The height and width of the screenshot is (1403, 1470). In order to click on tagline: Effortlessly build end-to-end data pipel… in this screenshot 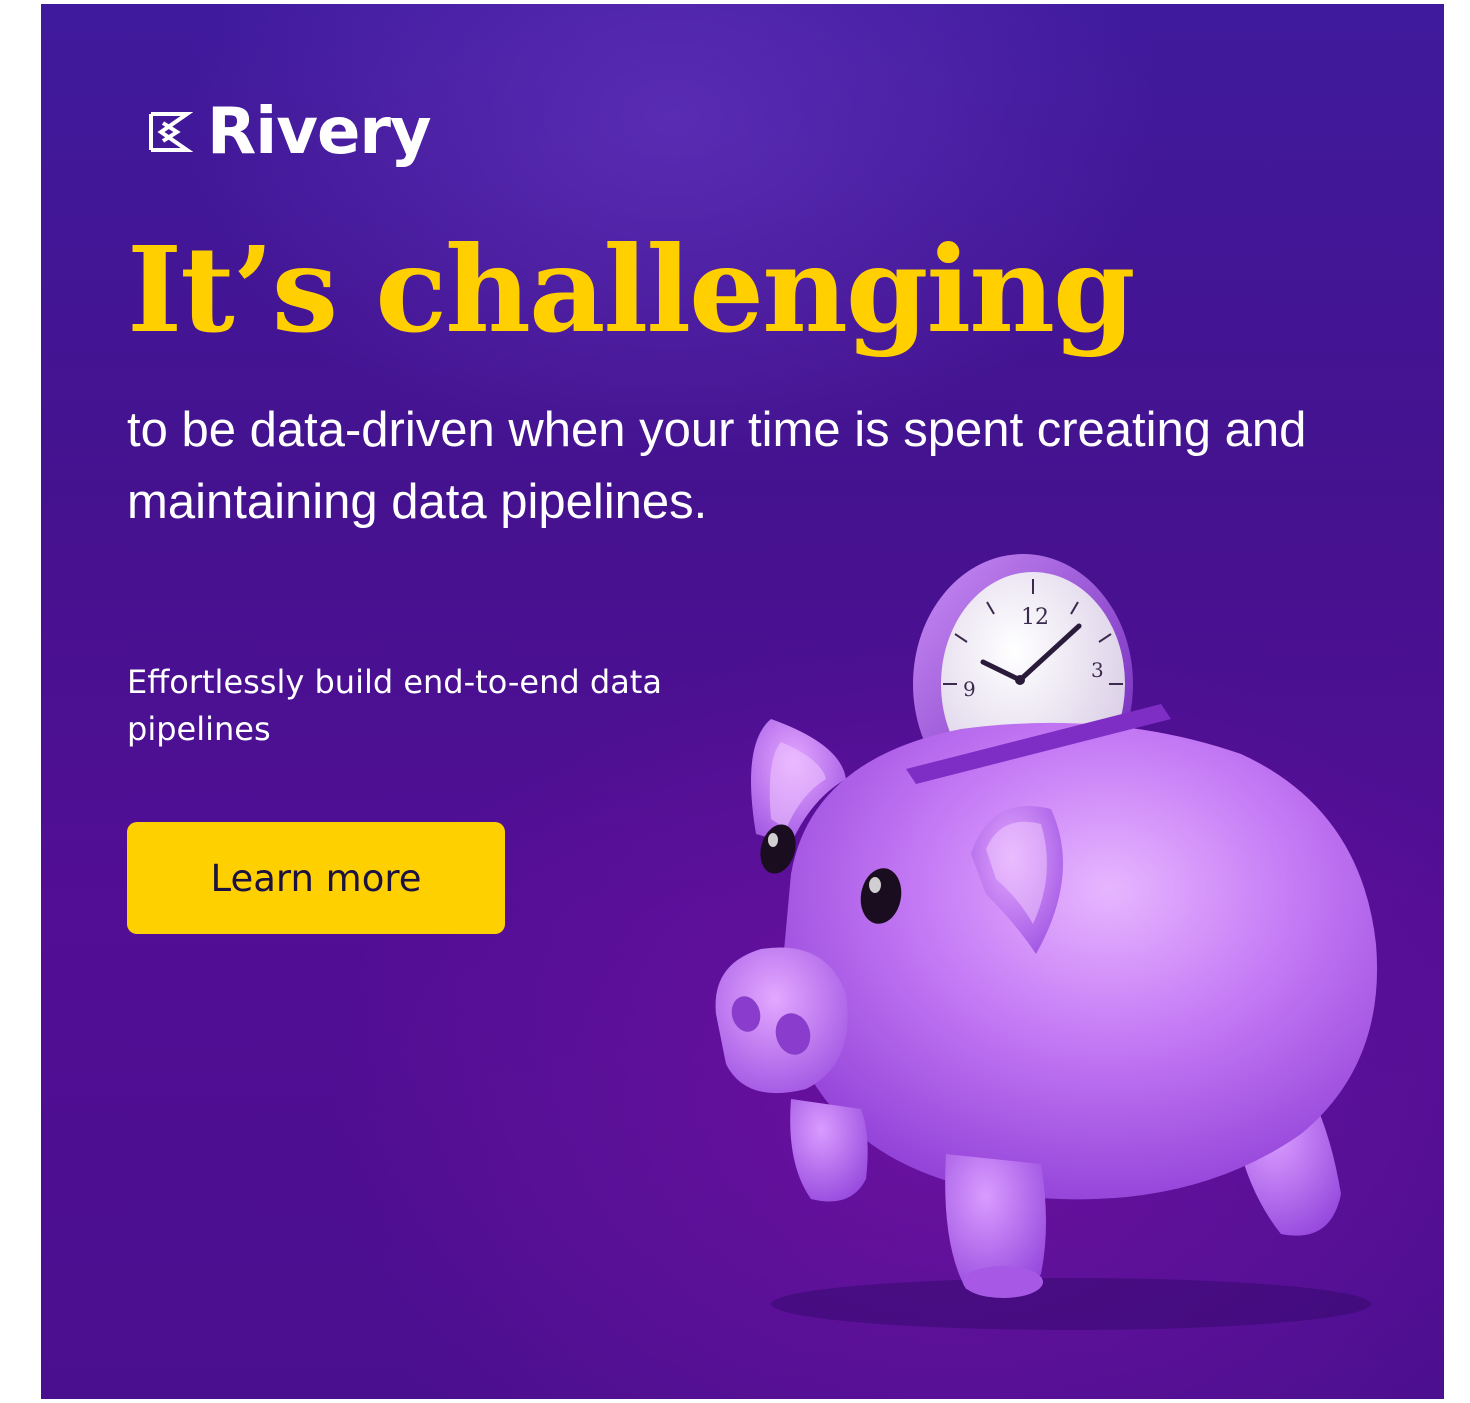, I will do `click(394, 705)`.